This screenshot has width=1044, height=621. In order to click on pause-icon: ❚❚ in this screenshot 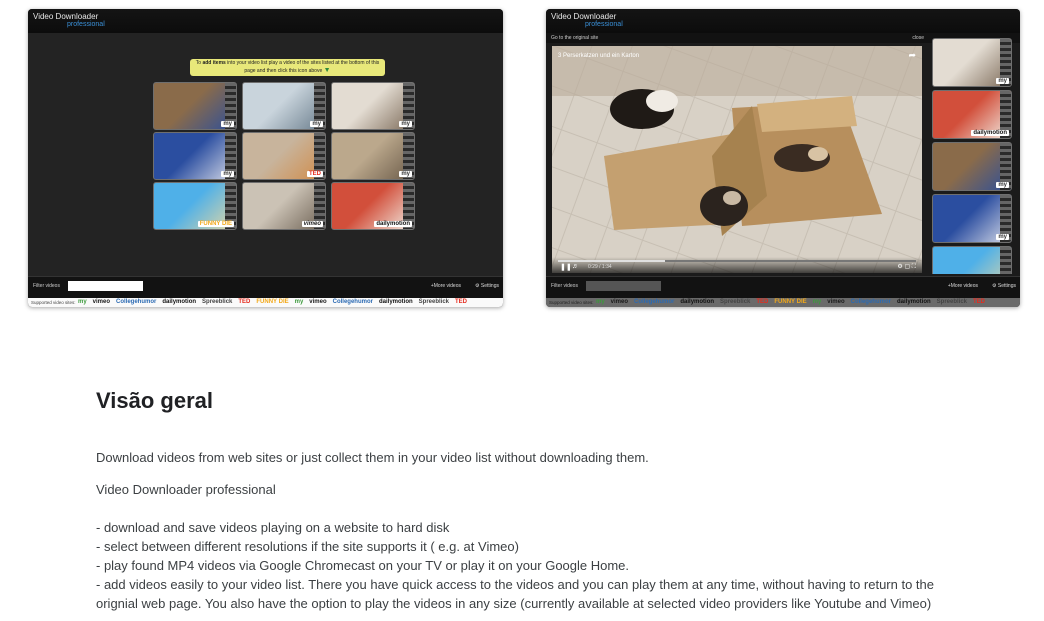, I will do `click(566, 267)`.